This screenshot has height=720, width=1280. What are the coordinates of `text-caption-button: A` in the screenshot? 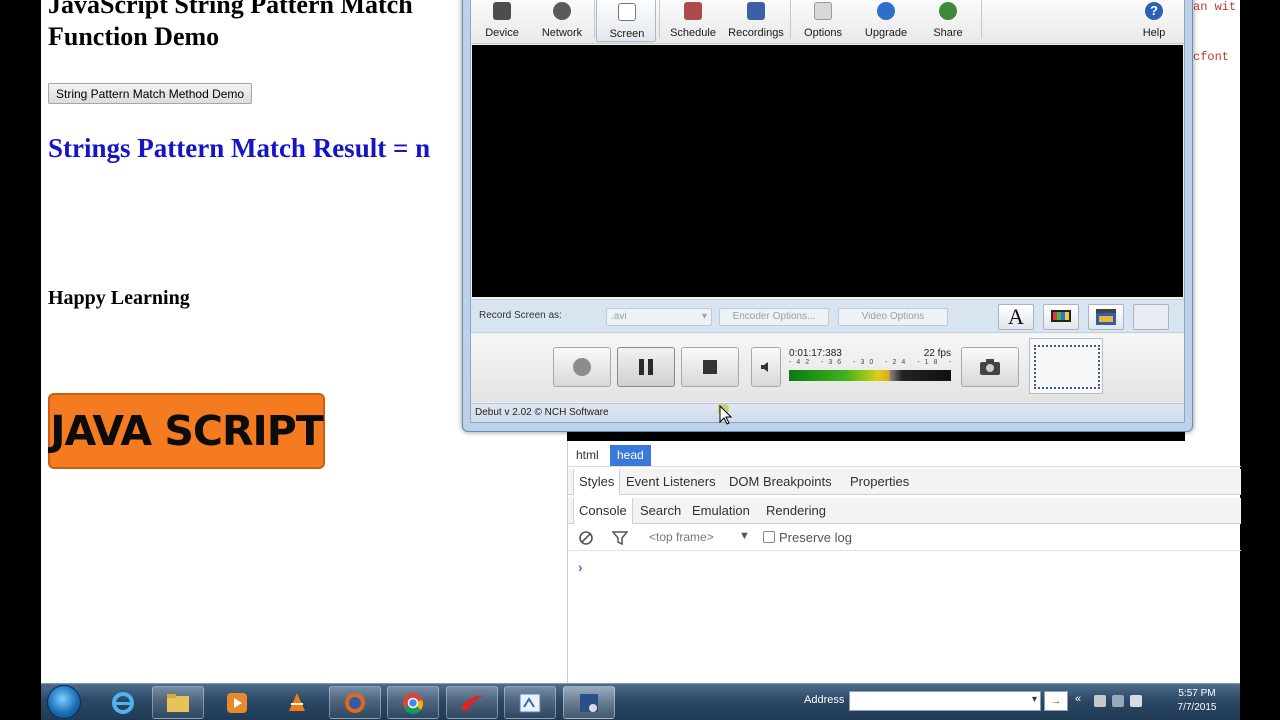 It's located at (1016, 317).